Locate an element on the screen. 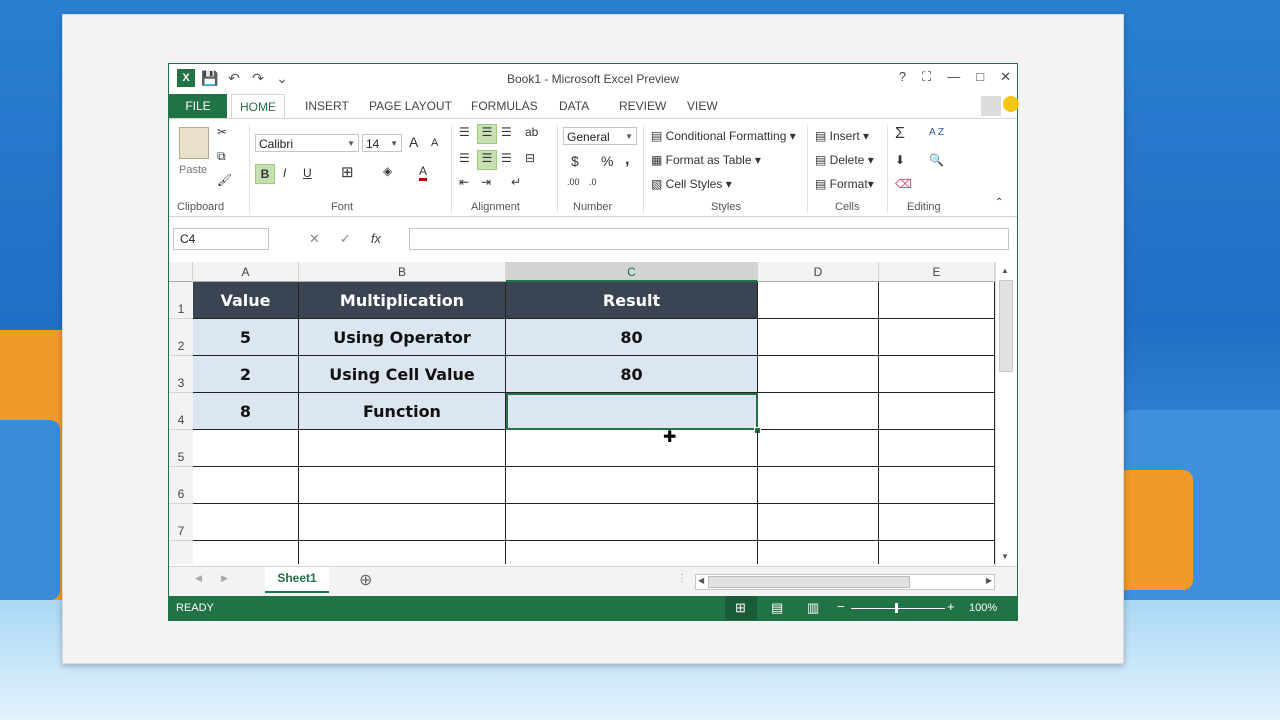 This screenshot has width=1280, height=720. number-format-select: General ▼ is located at coordinates (600, 136).